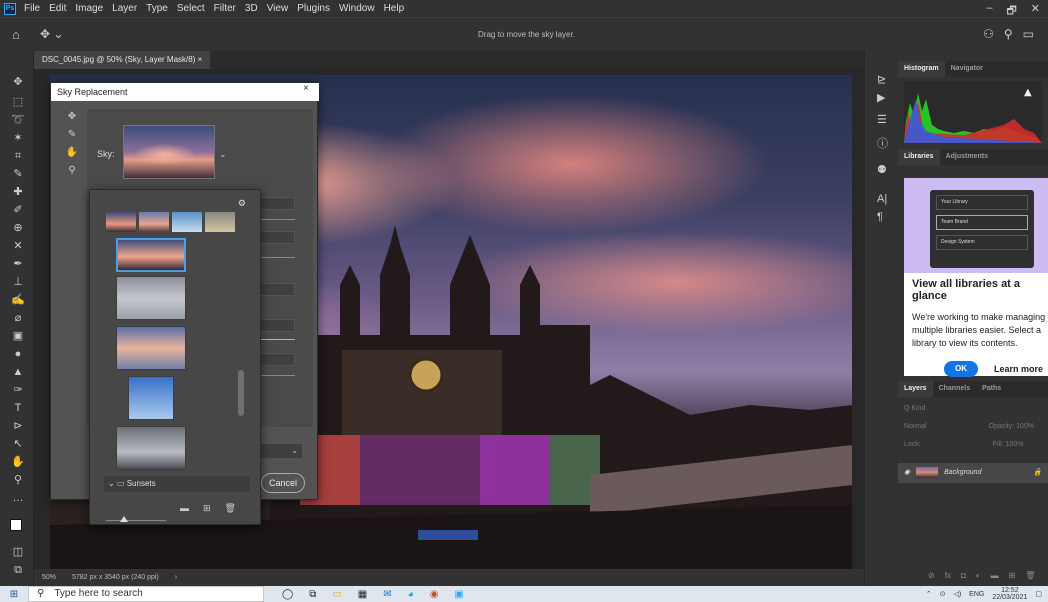 The image size is (1048, 602). I want to click on ok-button: OK, so click(961, 369).